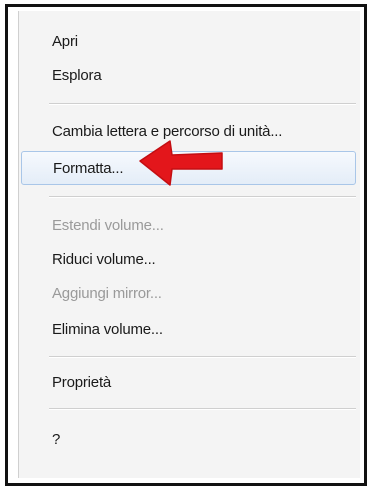 The width and height of the screenshot is (374, 486). What do you see at coordinates (56, 439) in the screenshot?
I see `menu-item-label: ?` at bounding box center [56, 439].